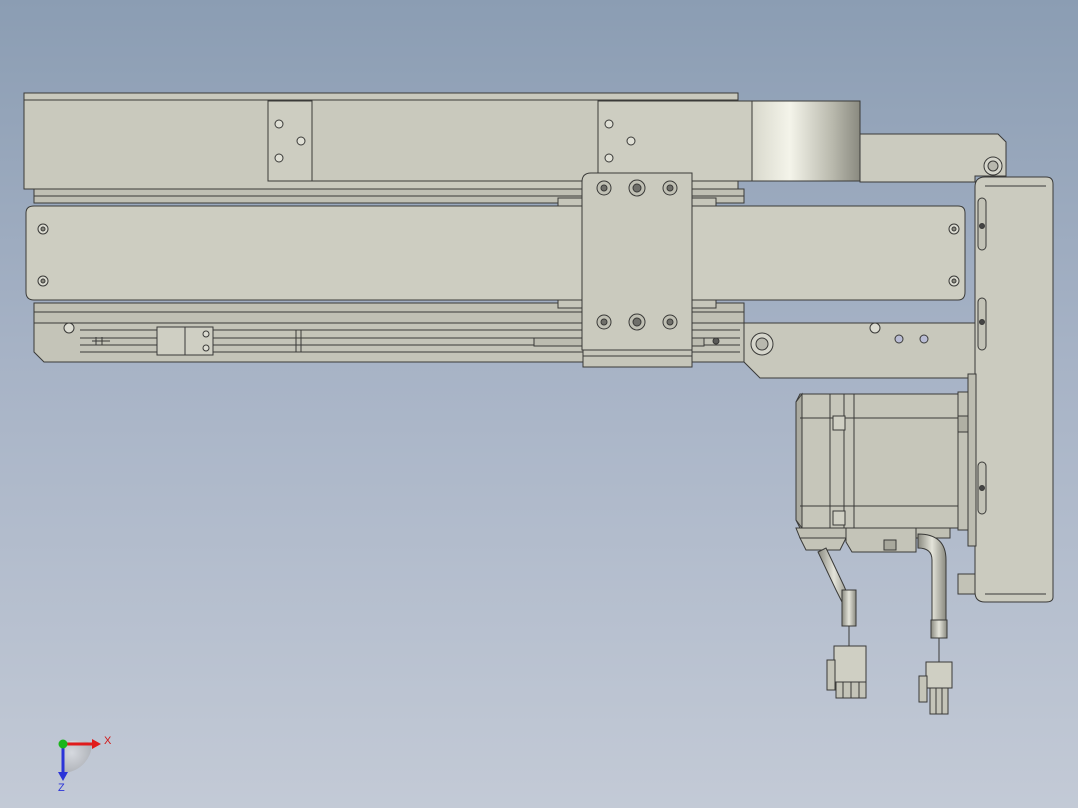  What do you see at coordinates (881, 540) in the screenshot?
I see `encoder-connector-housing` at bounding box center [881, 540].